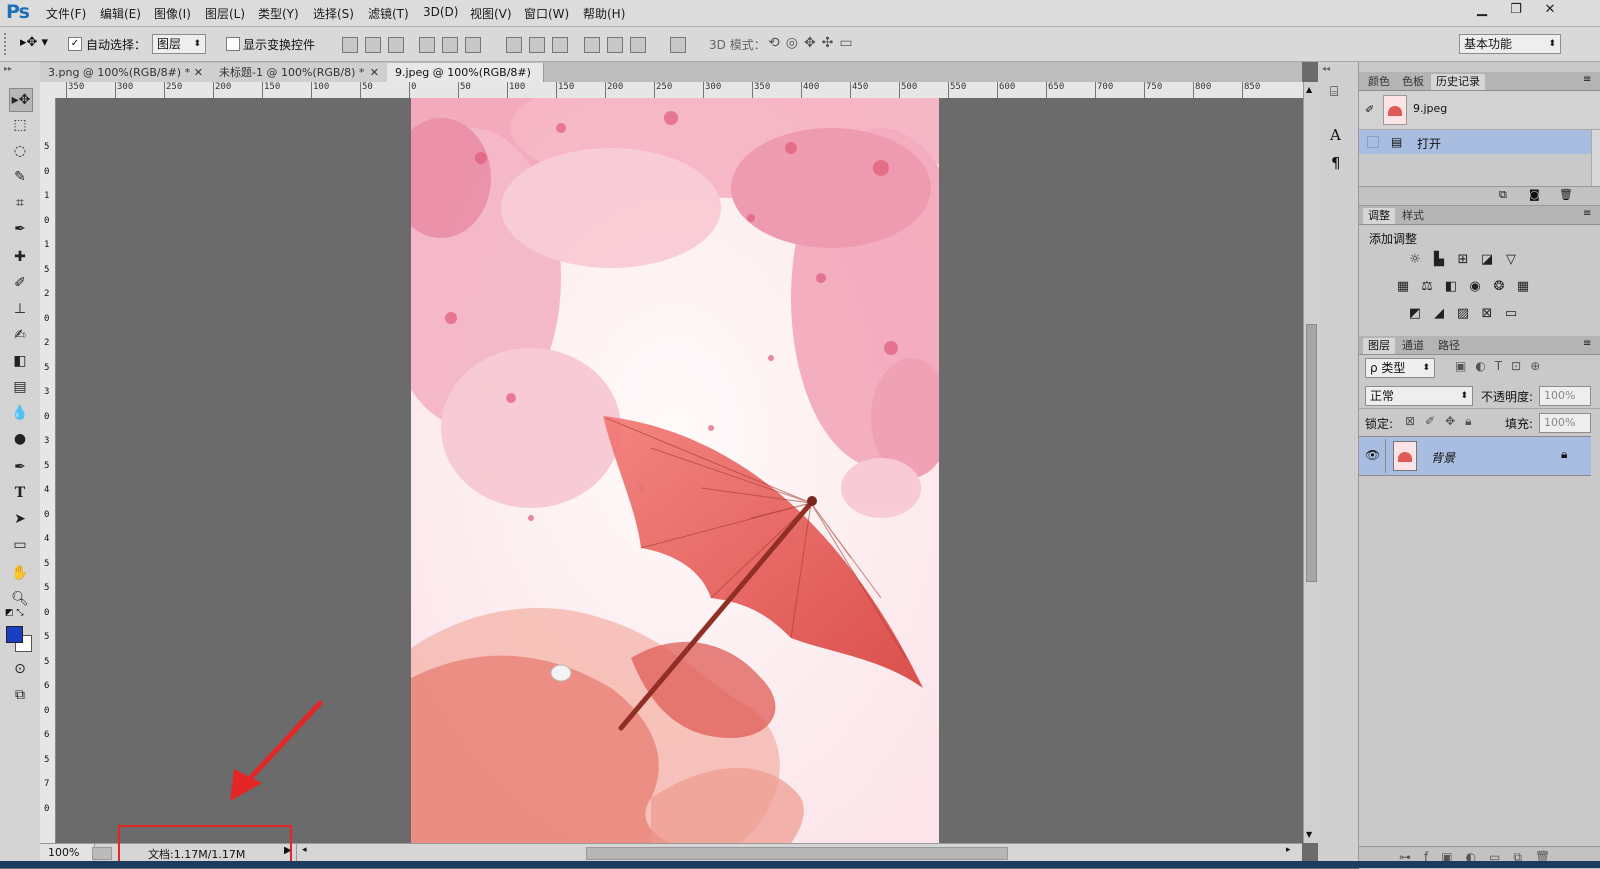 This screenshot has height=869, width=1600. Describe the element at coordinates (67, 853) in the screenshot. I see `zoom-level-field: 100%` at that location.